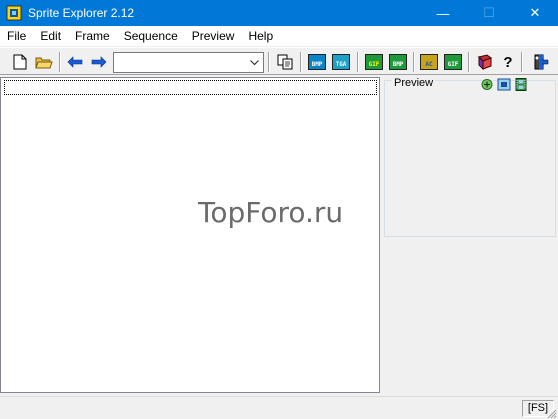 The width and height of the screenshot is (558, 419). I want to click on copy-icon, so click(285, 62).